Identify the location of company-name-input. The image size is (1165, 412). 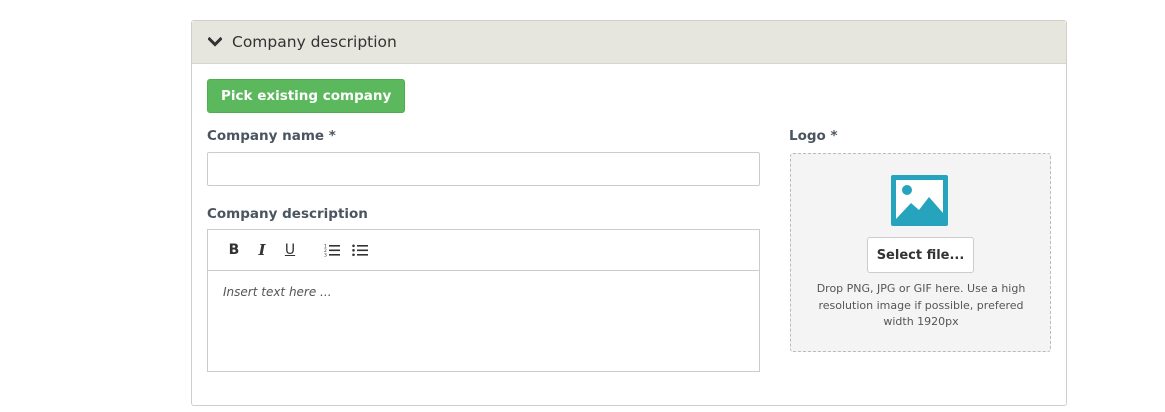
(483, 169).